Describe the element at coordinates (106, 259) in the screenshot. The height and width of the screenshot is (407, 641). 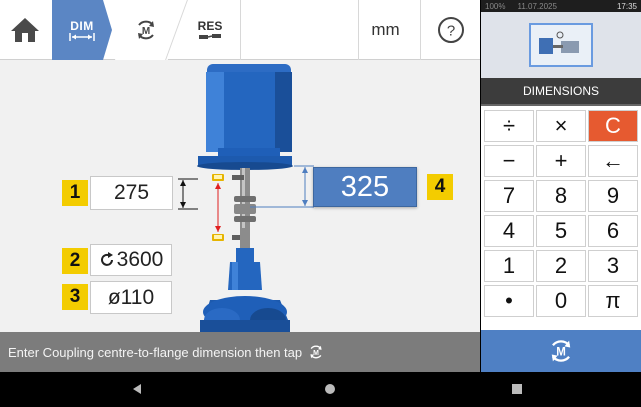
I see `rpm-icon` at that location.